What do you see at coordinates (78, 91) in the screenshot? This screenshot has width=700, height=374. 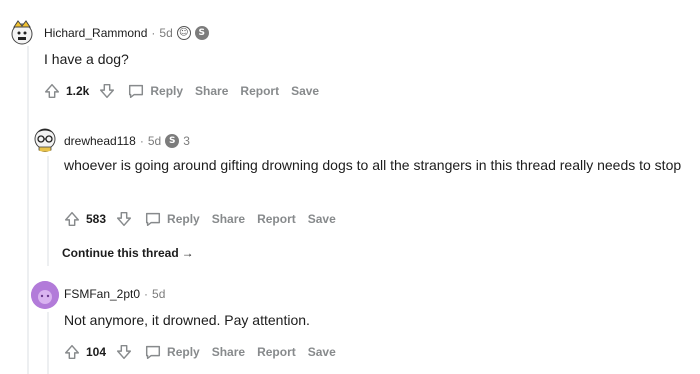 I see `vote-score: 1.2k` at bounding box center [78, 91].